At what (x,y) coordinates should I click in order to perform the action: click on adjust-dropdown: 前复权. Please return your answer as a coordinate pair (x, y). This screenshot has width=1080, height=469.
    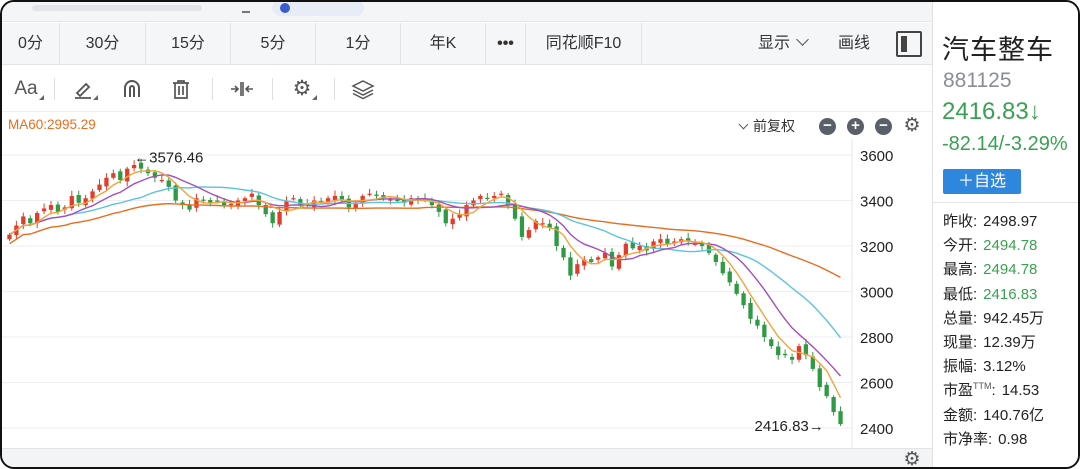
    Looking at the image, I should click on (766, 126).